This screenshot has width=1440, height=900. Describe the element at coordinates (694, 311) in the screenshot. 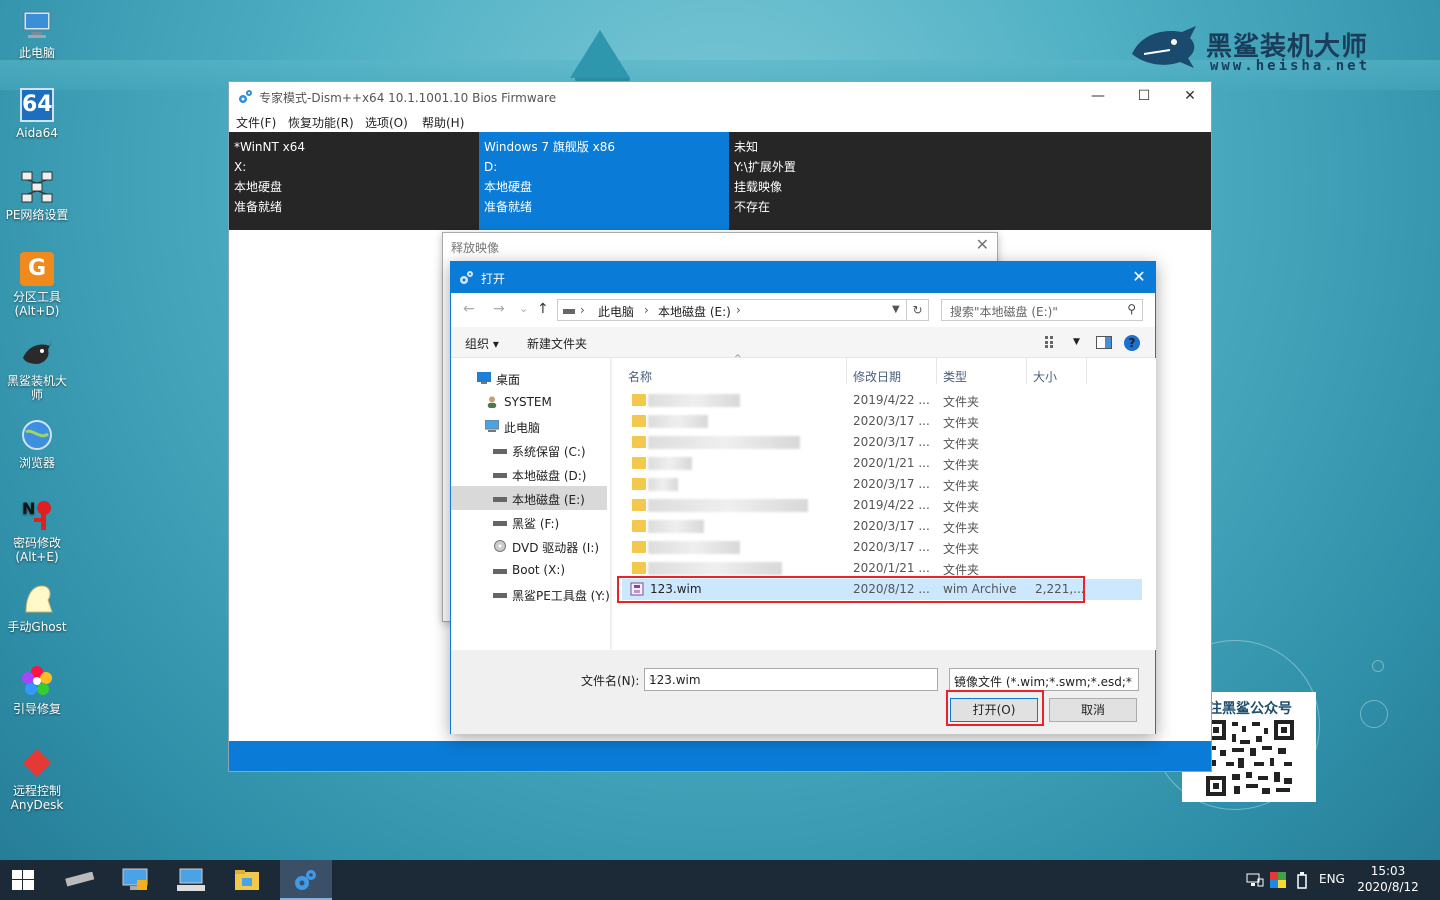

I see `address-part-drive-e: 本地磁盘 (E:)` at that location.